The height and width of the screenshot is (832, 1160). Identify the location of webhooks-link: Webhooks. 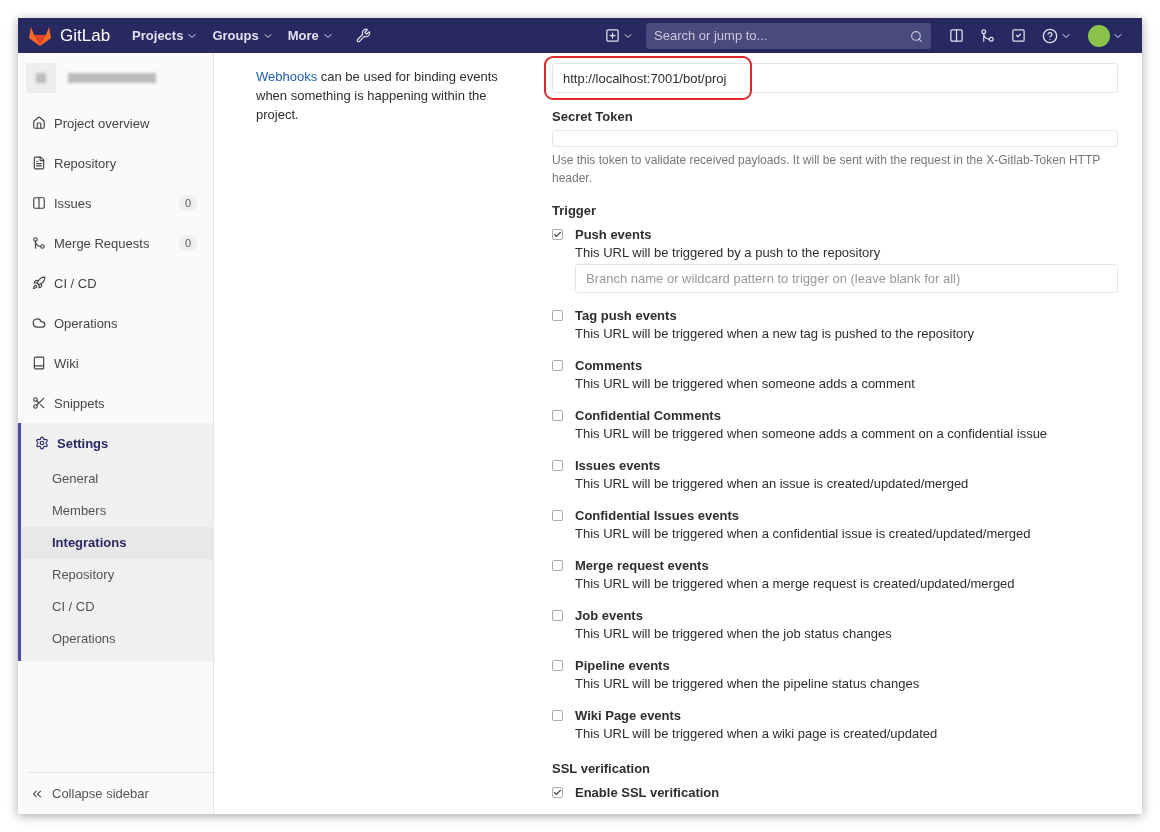
(287, 76).